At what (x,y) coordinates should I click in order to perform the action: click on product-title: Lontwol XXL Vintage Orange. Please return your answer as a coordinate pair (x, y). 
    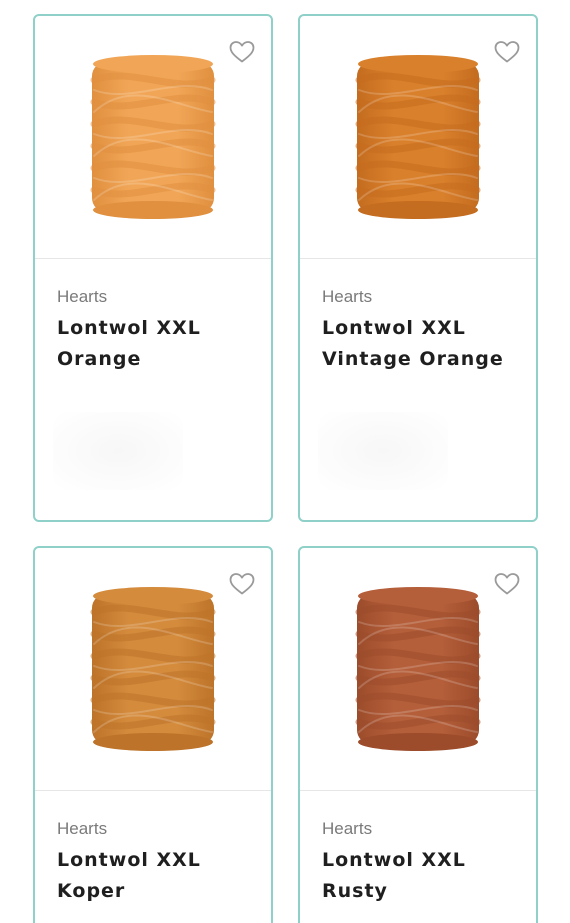
    Looking at the image, I should click on (418, 344).